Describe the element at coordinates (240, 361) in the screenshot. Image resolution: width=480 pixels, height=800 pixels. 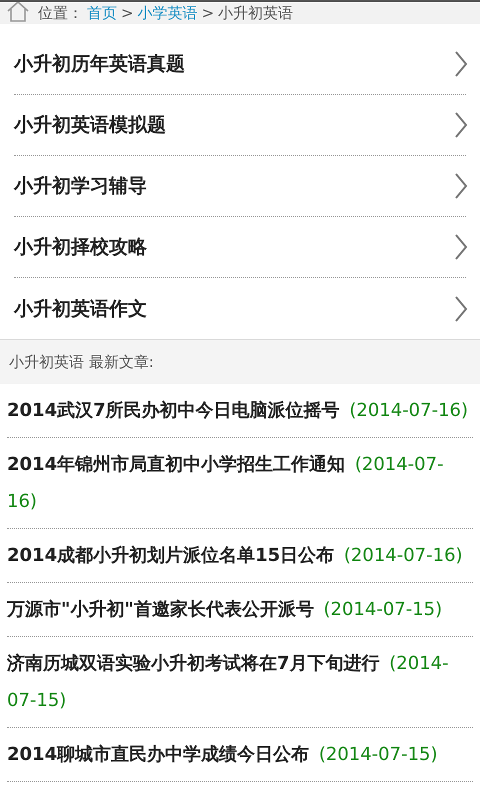
I see `section-header: 小升初英语 最新文章:` at that location.